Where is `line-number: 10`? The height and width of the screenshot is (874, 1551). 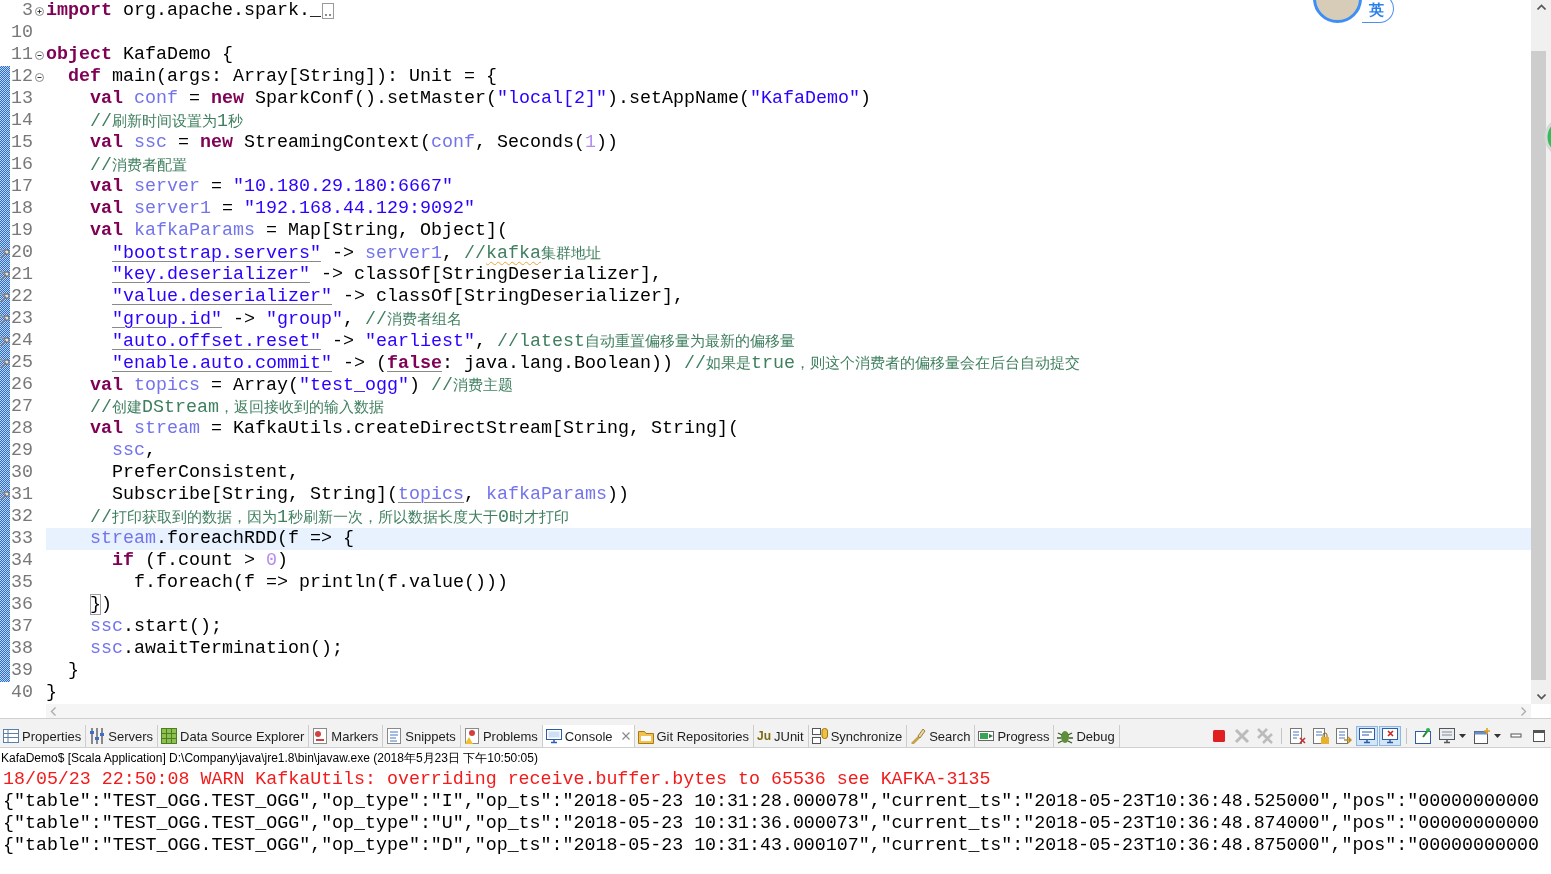
line-number: 10 is located at coordinates (22, 33).